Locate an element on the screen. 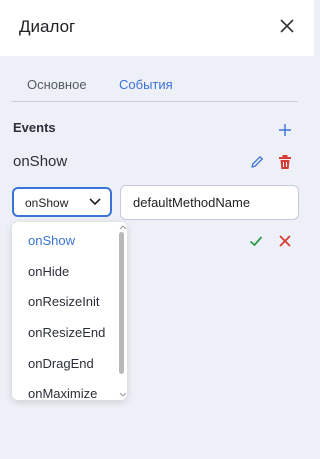 This screenshot has height=459, width=320. close-icon is located at coordinates (287, 26).